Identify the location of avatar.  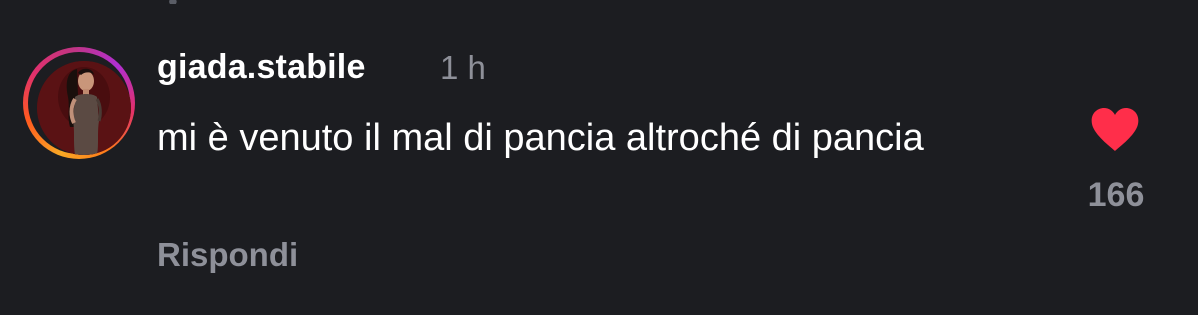
(84, 108).